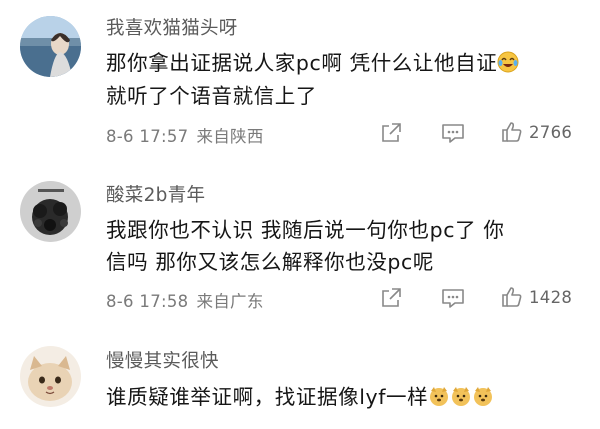  I want to click on username: 我喜欢猫猫头呀, so click(172, 27).